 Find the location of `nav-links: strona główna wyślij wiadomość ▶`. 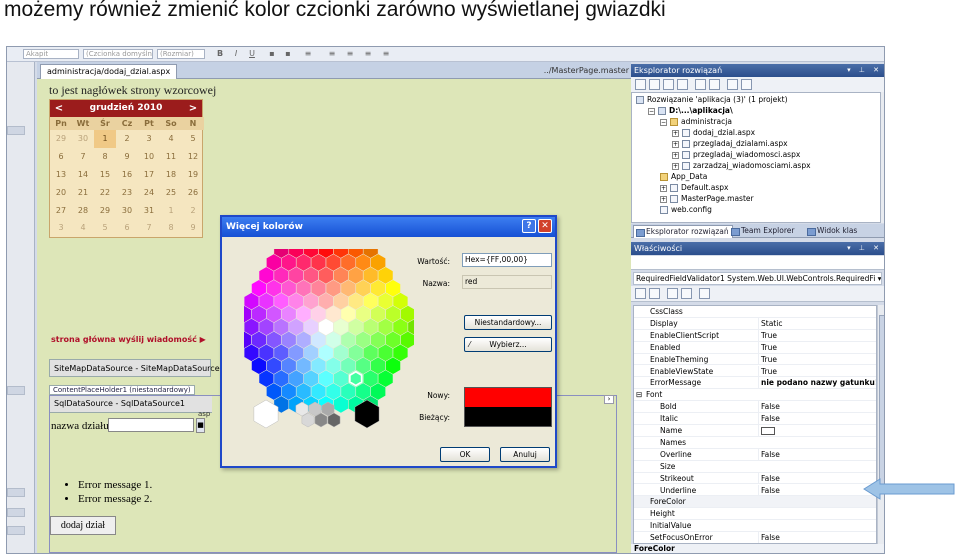

nav-links: strona główna wyślij wiadomość ▶ is located at coordinates (128, 339).